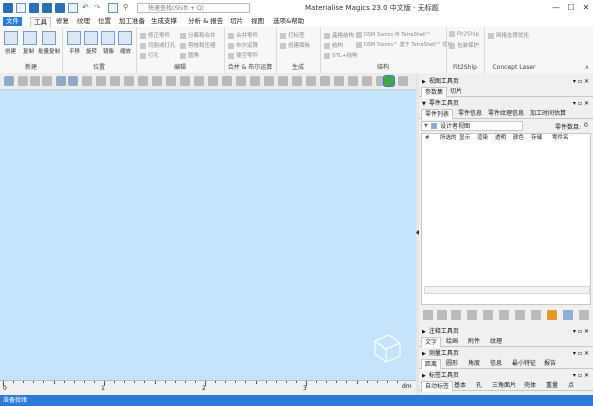 This screenshot has height=406, width=593. Describe the element at coordinates (424, 104) in the screenshot. I see `expand-triangle-icon: ▼` at that location.